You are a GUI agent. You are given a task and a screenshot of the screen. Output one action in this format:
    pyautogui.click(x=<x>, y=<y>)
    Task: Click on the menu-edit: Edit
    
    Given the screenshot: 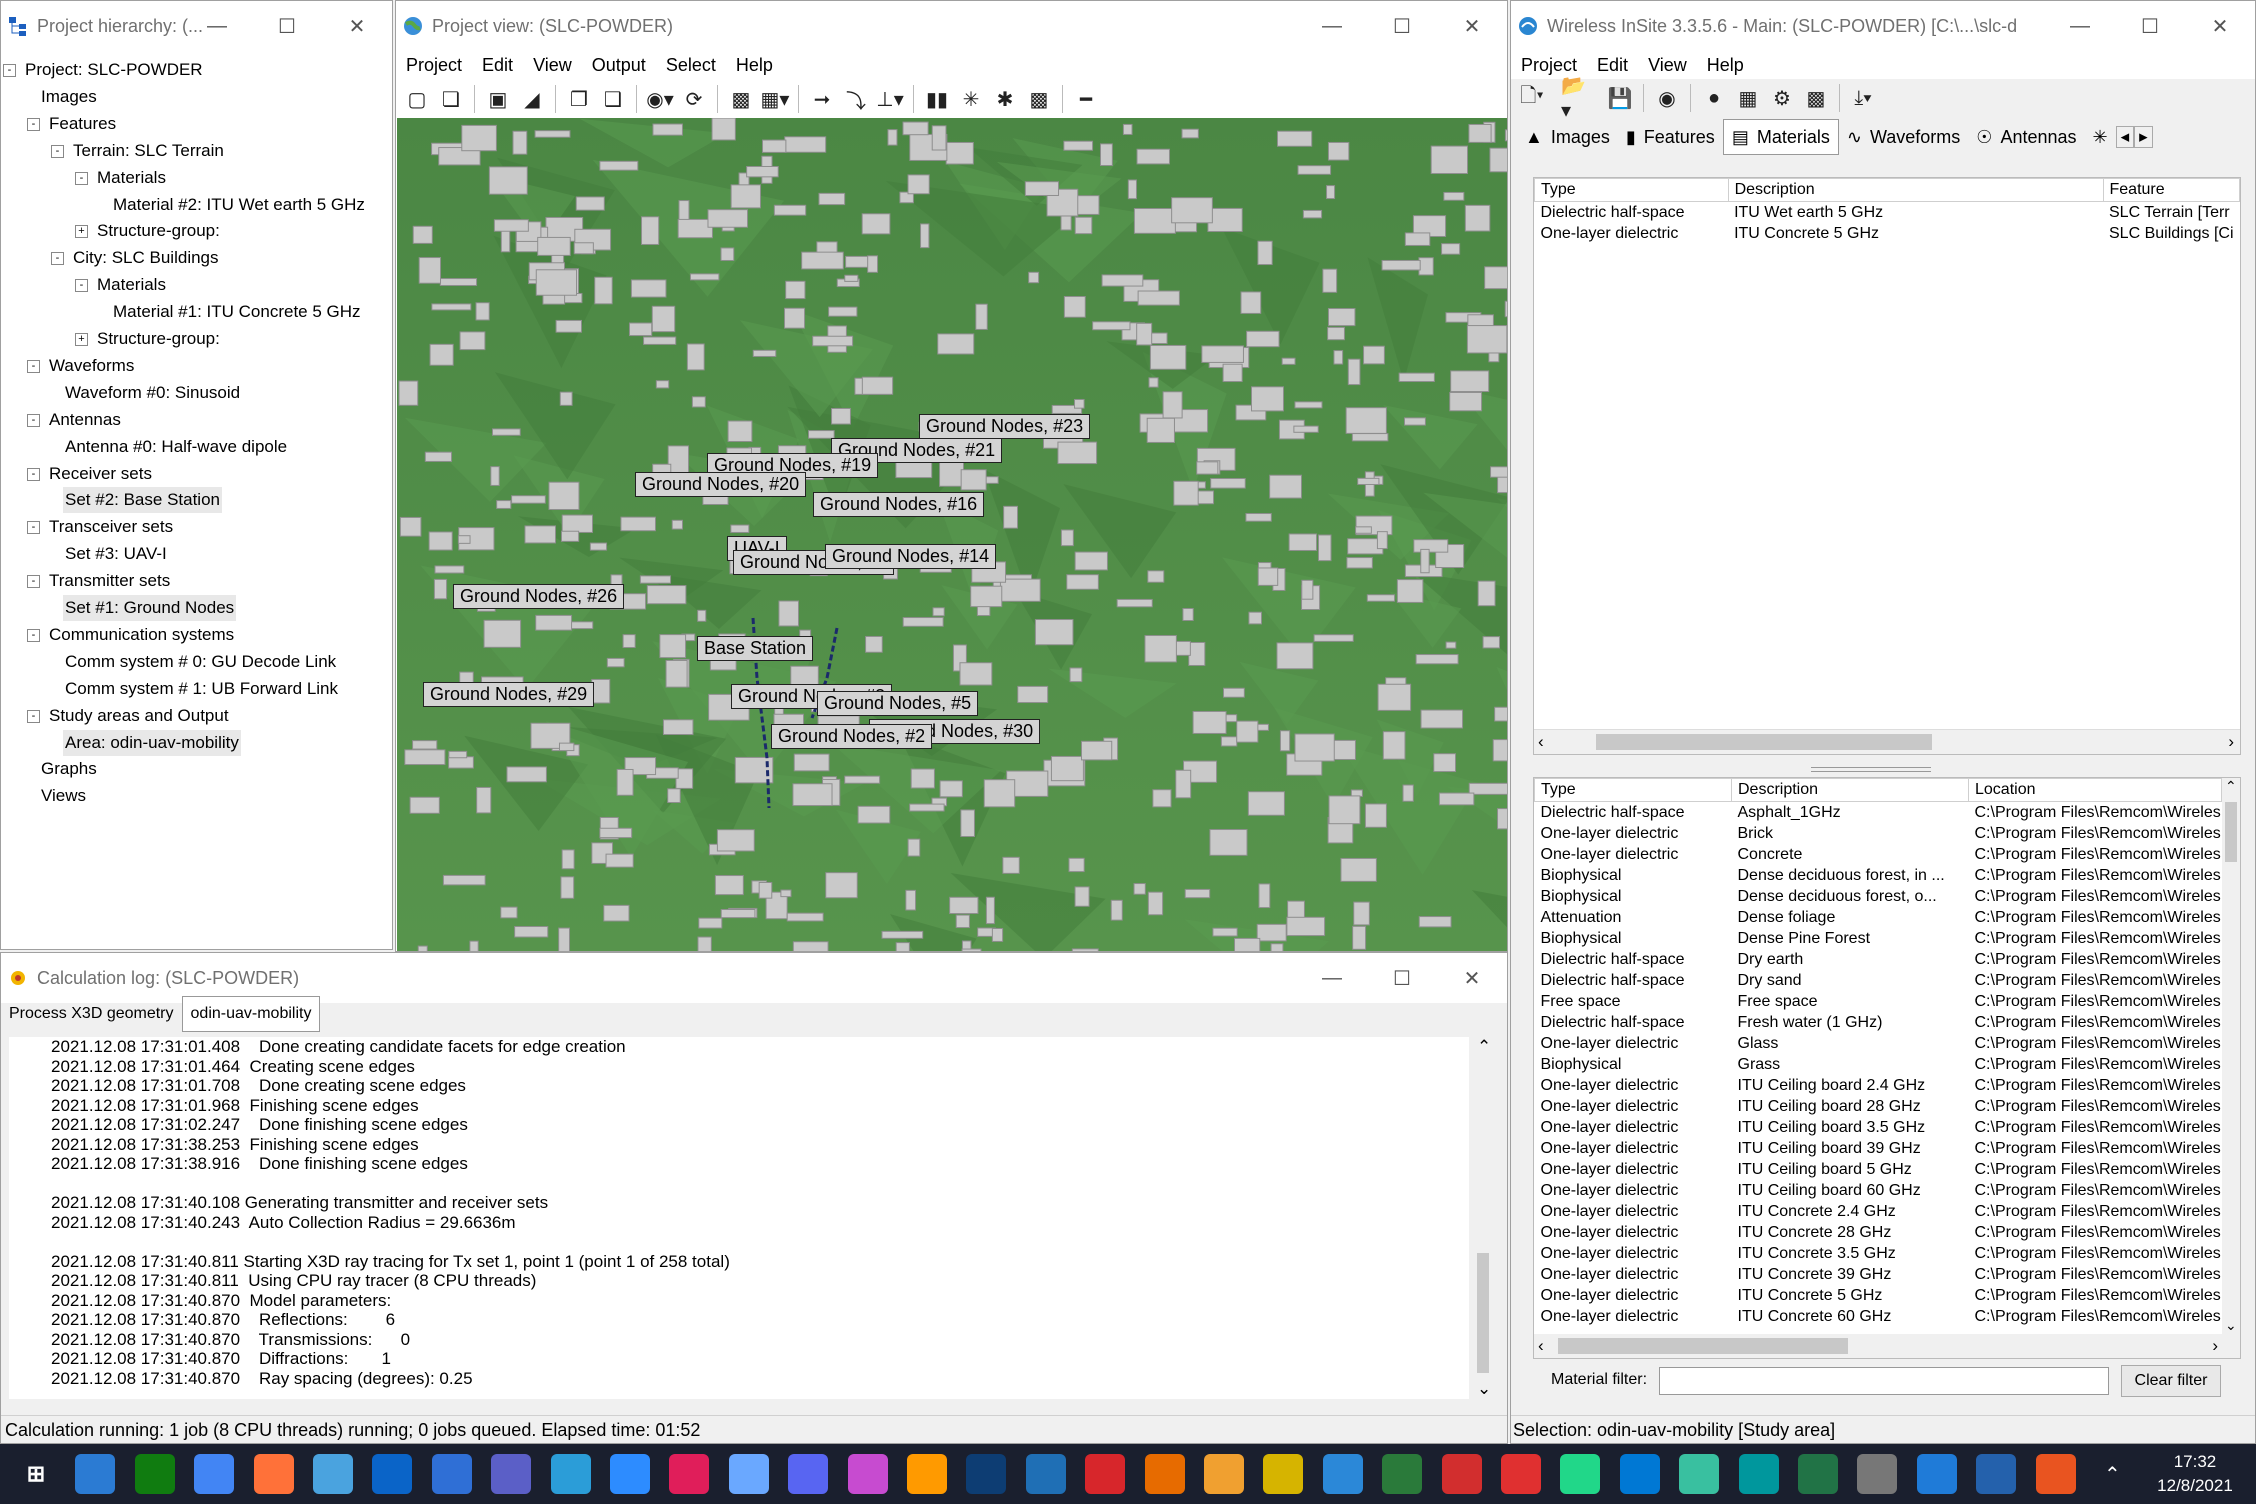 What is the action you would take?
    pyautogui.click(x=497, y=65)
    